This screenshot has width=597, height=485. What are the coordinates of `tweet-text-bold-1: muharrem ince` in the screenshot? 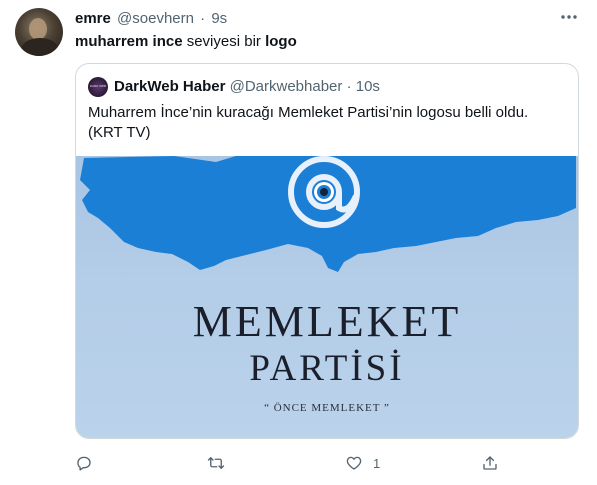 It's located at (129, 41).